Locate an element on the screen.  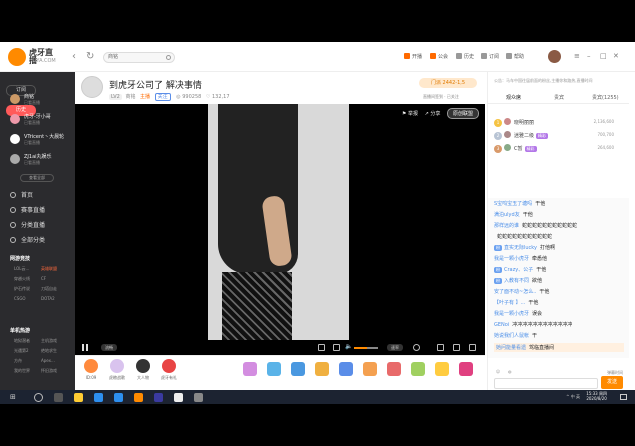
chat-message: 满泊ulyd友 干他 is located at coordinates (559, 214).